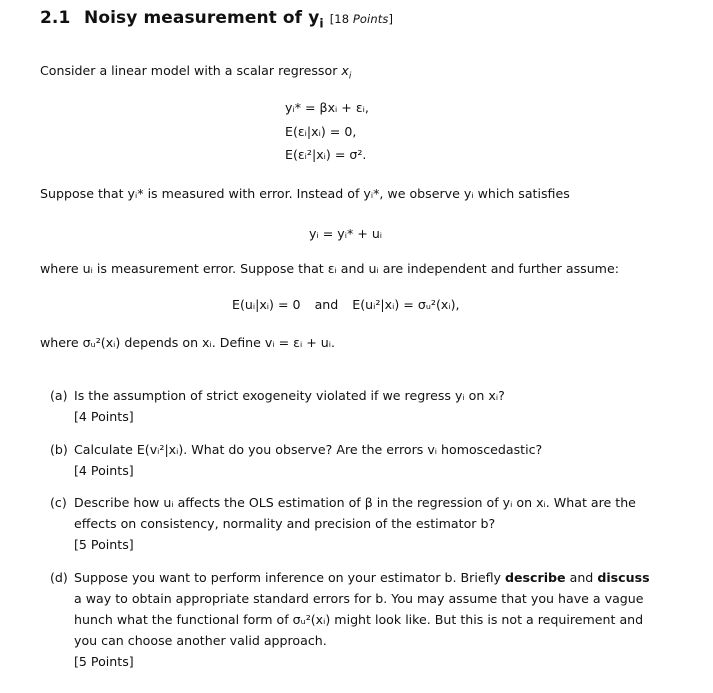  What do you see at coordinates (327, 107) in the screenshot?
I see `model-equation-1: yᵢ* = βxᵢ + εᵢ,` at bounding box center [327, 107].